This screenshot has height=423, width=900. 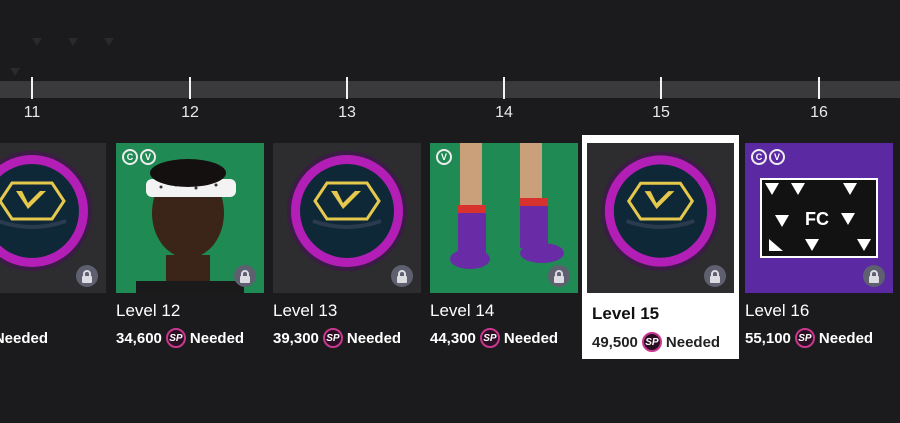 What do you see at coordinates (190, 112) in the screenshot?
I see `timeline-label: 12` at bounding box center [190, 112].